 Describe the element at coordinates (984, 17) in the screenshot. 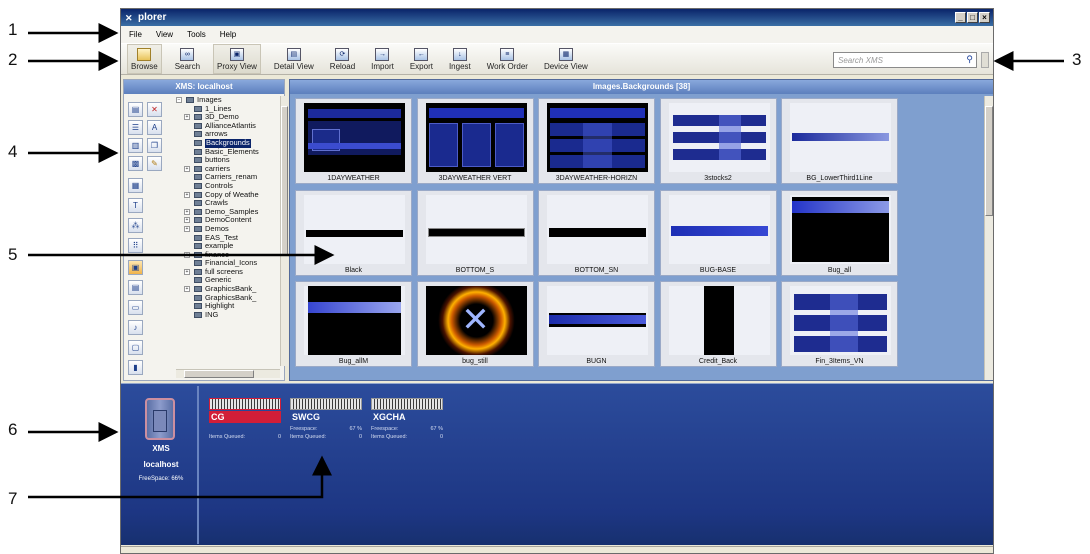

I see `close-button: ×` at that location.